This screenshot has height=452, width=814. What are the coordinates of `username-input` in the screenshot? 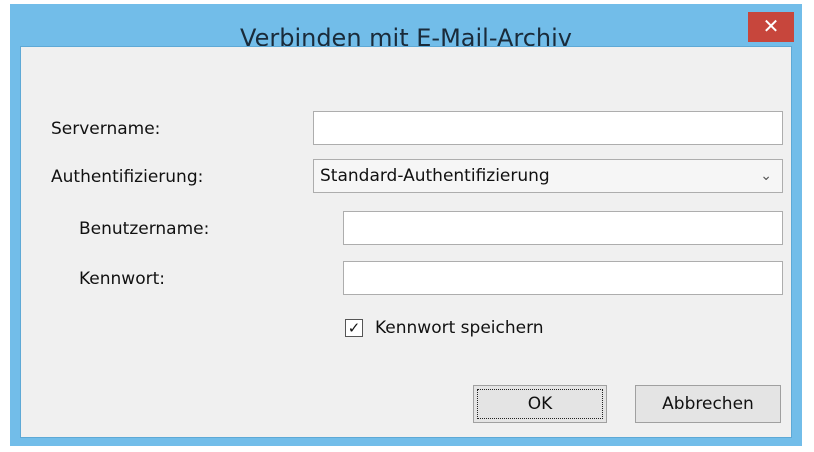 It's located at (563, 228).